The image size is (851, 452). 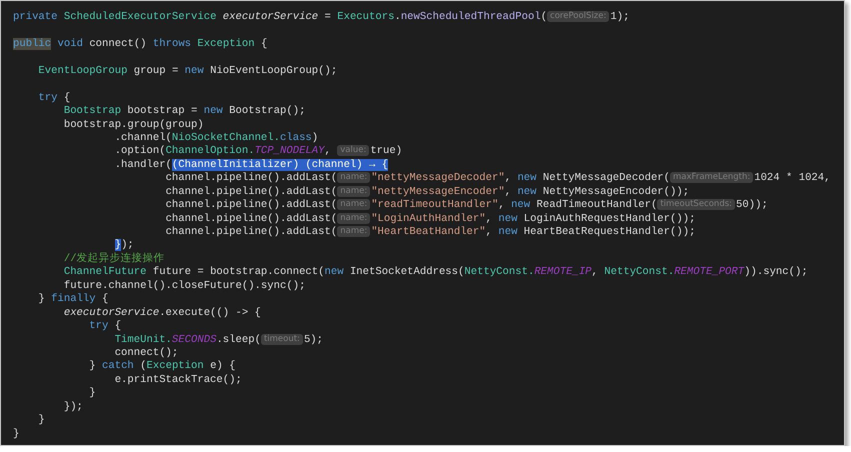 I want to click on parameter-hint: timeout:, so click(x=281, y=339).